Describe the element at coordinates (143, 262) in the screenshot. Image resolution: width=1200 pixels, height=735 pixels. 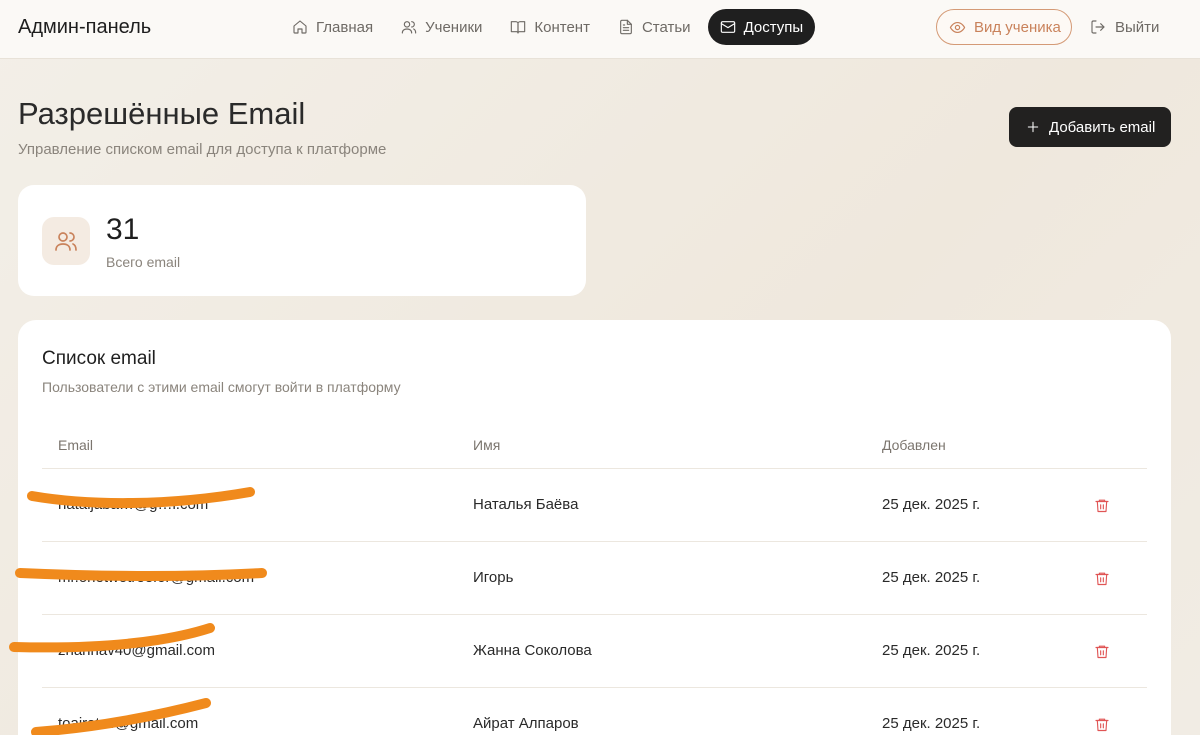
I see `total-emails-label: Всего email` at that location.